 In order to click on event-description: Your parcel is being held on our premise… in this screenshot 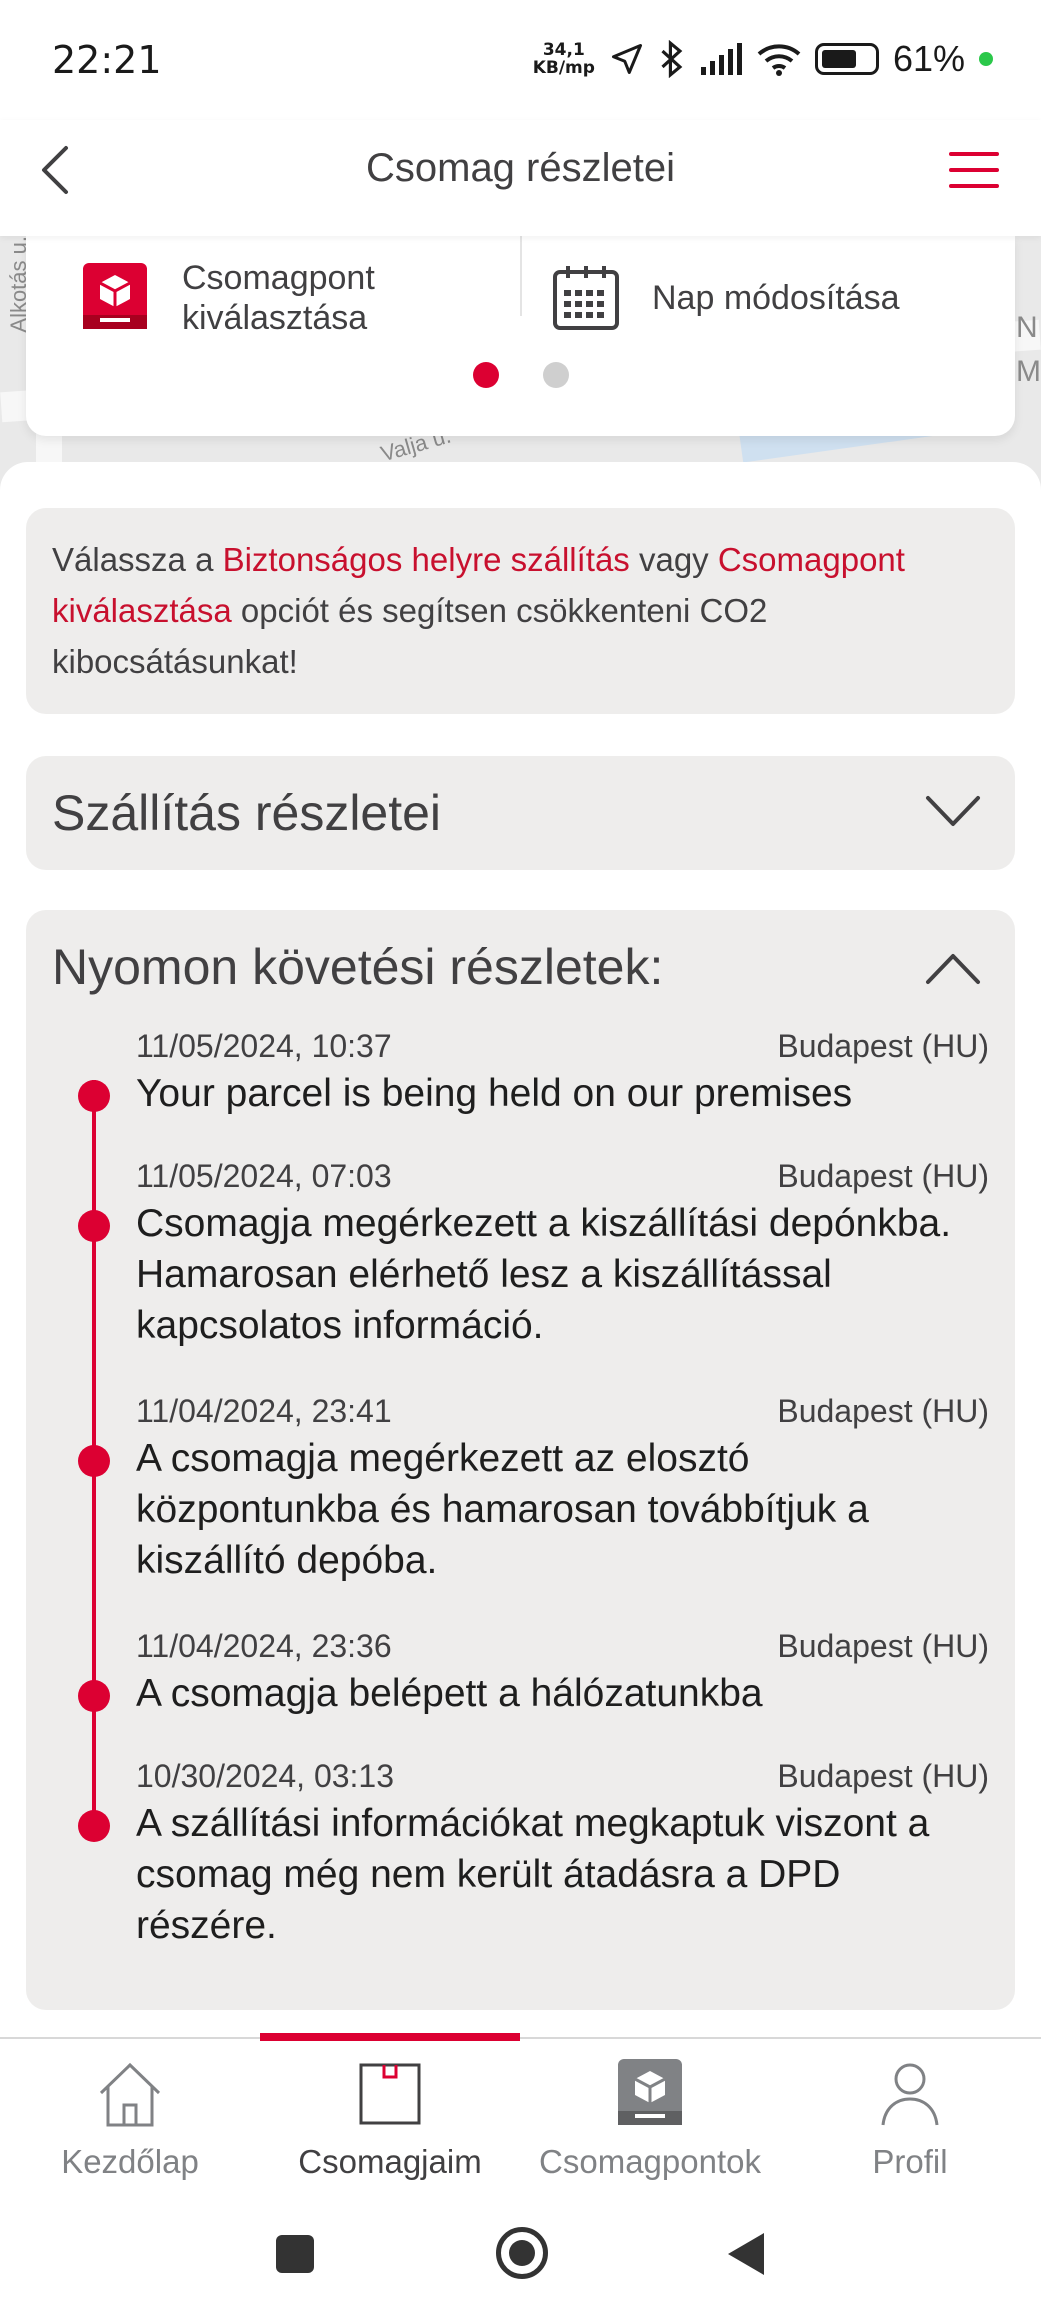, I will do `click(494, 1093)`.